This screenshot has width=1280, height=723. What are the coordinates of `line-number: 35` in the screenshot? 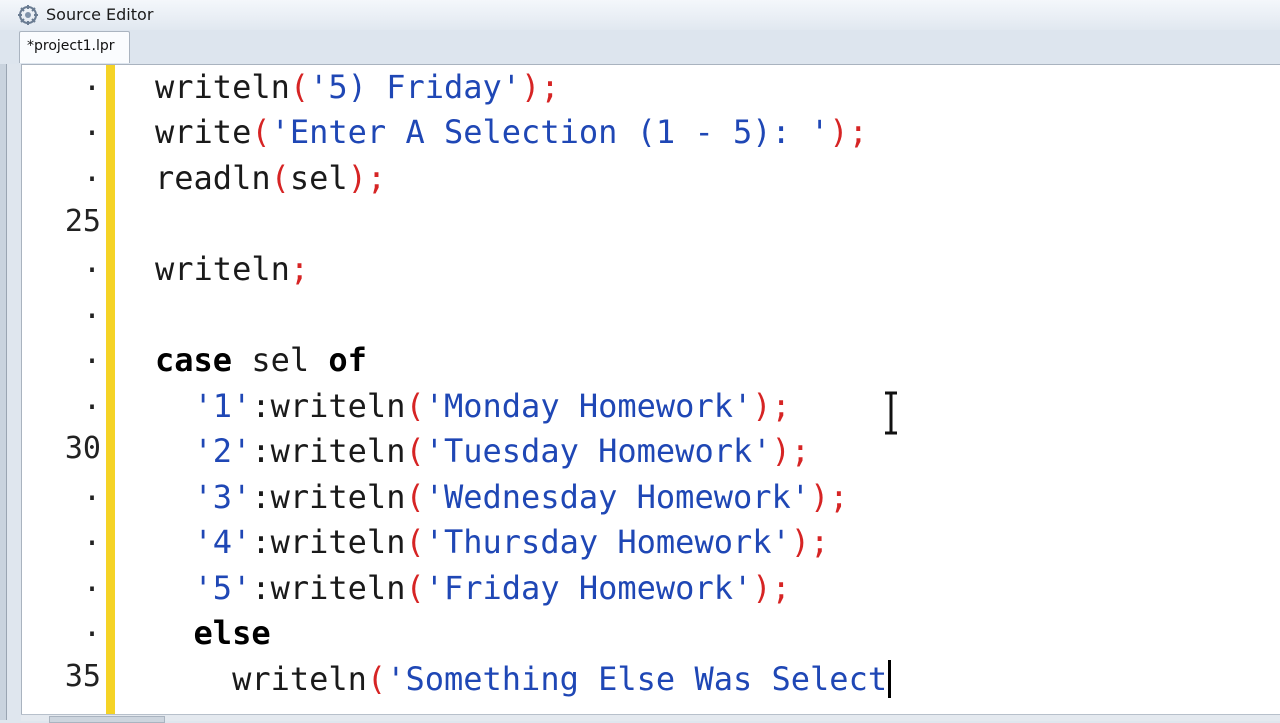 It's located at (82, 676).